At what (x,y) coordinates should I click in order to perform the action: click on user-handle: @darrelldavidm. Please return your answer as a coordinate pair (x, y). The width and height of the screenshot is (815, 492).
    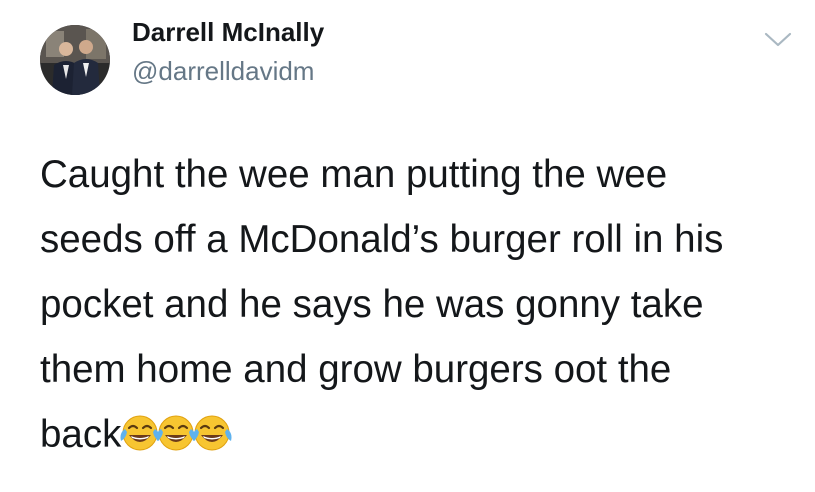
    Looking at the image, I should click on (223, 71).